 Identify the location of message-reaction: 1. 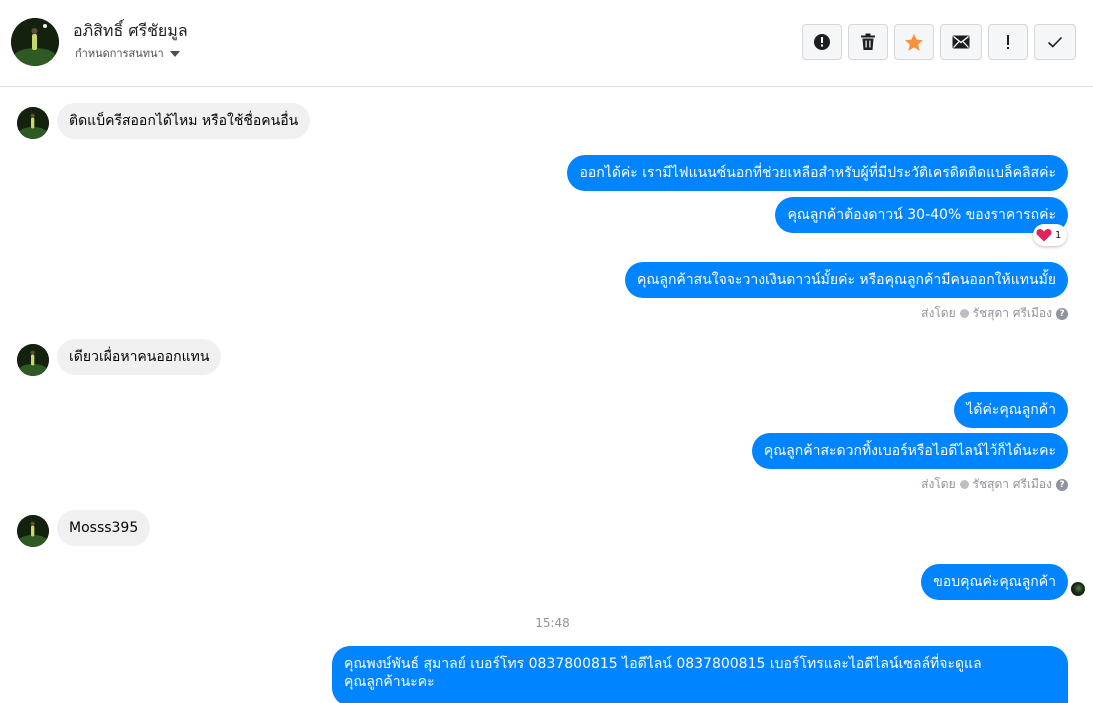
(1050, 235).